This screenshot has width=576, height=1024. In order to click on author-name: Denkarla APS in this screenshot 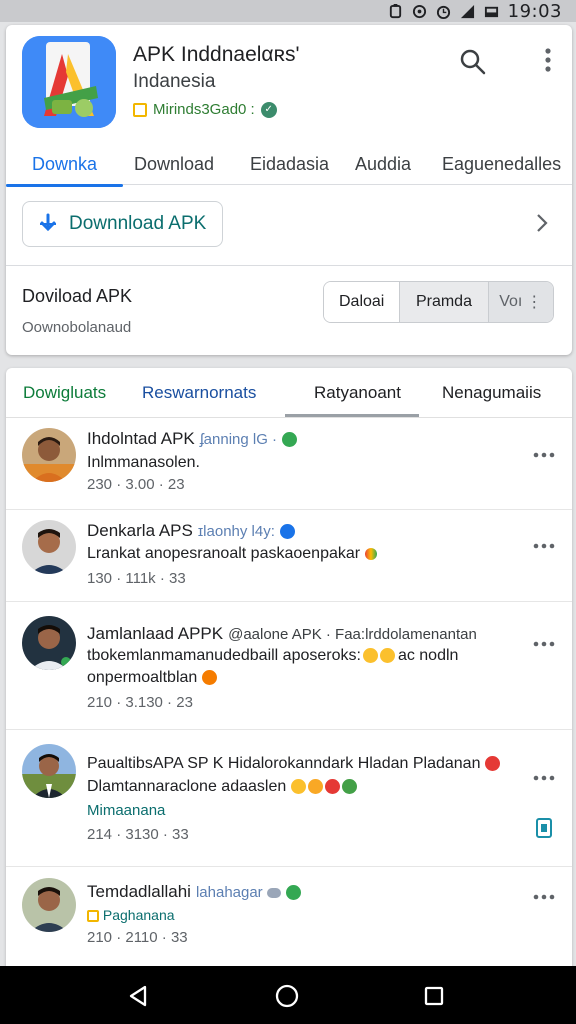, I will do `click(140, 530)`.